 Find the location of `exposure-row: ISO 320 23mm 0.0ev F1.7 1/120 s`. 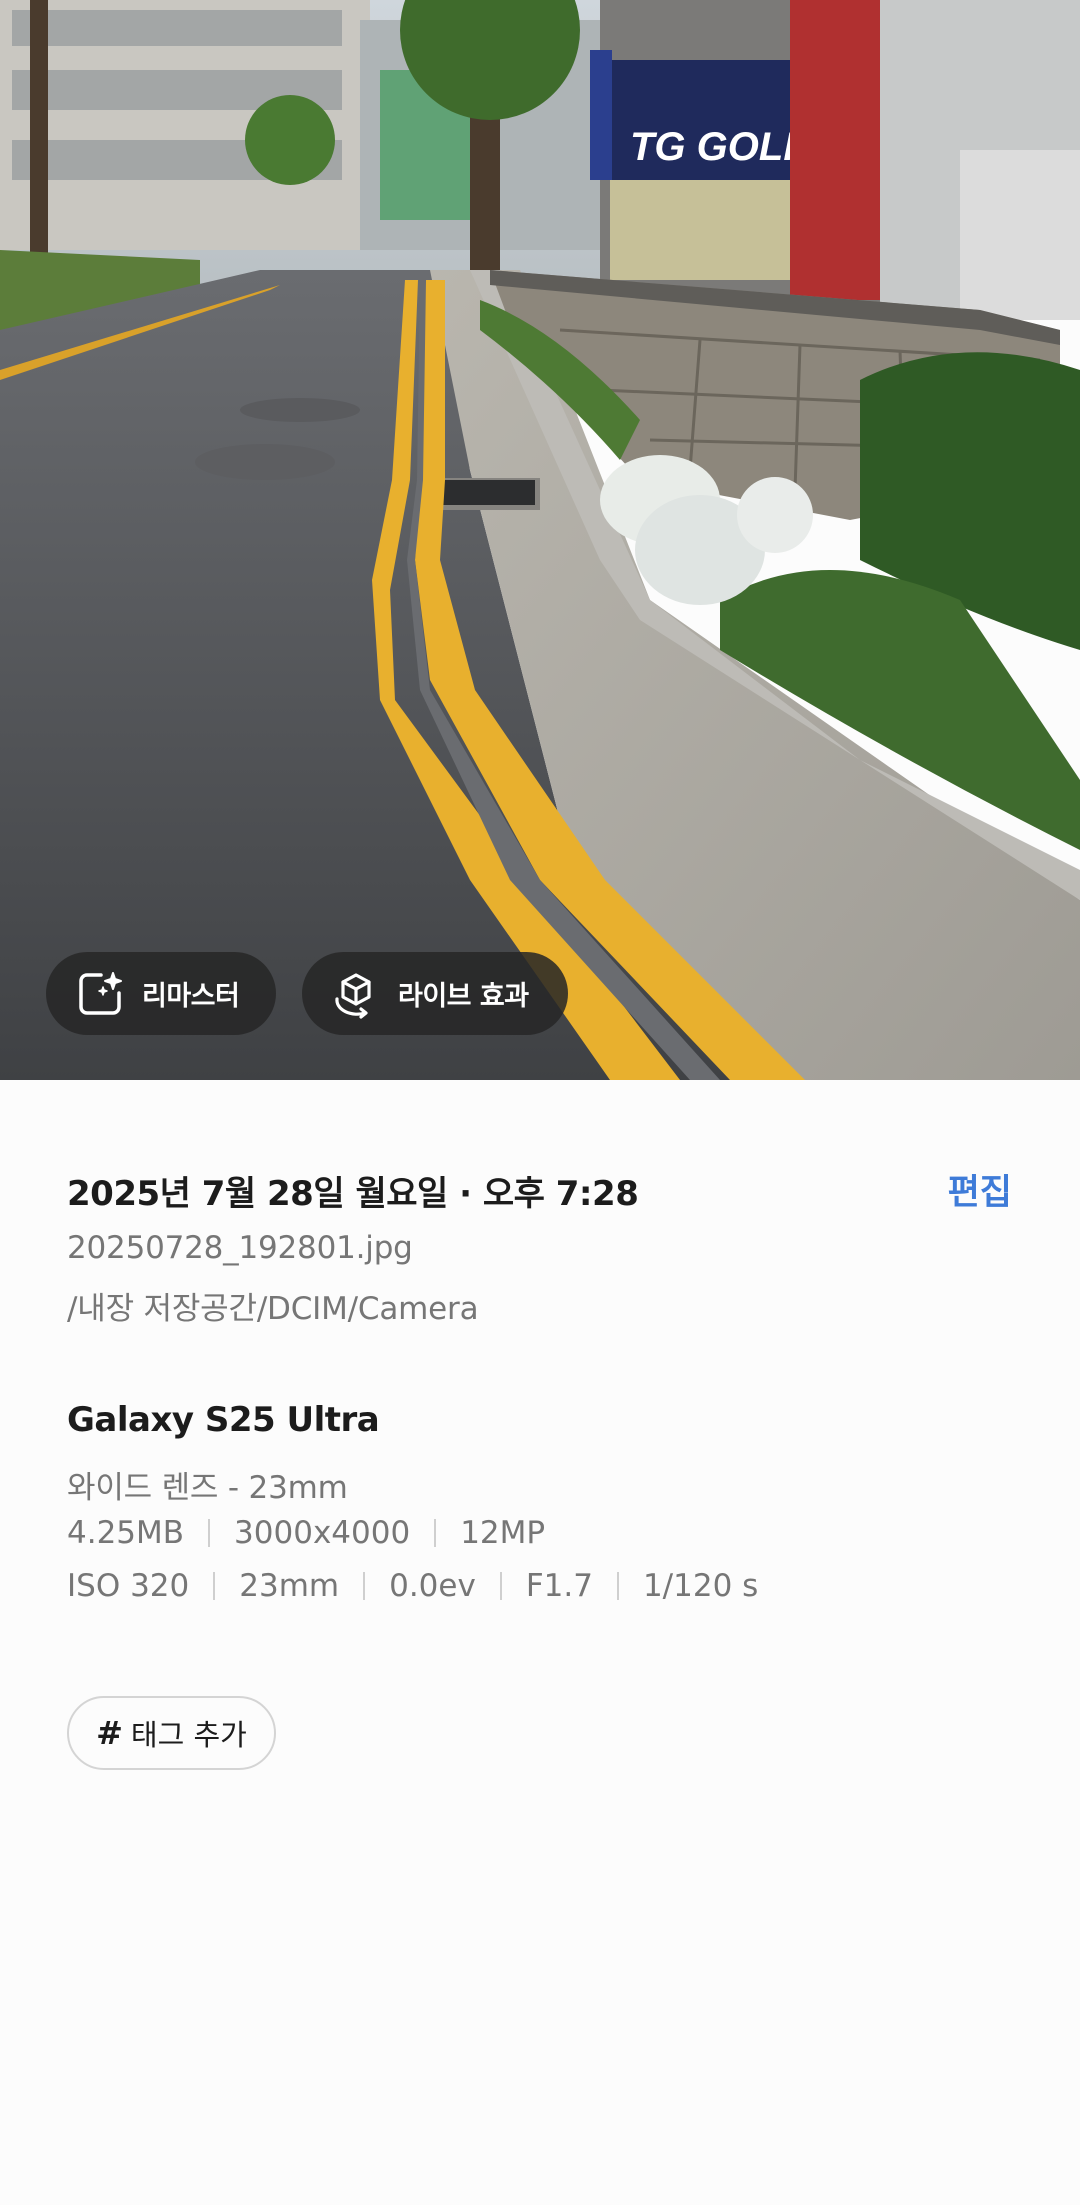

exposure-row: ISO 320 23mm 0.0ev F1.7 1/120 s is located at coordinates (412, 1586).